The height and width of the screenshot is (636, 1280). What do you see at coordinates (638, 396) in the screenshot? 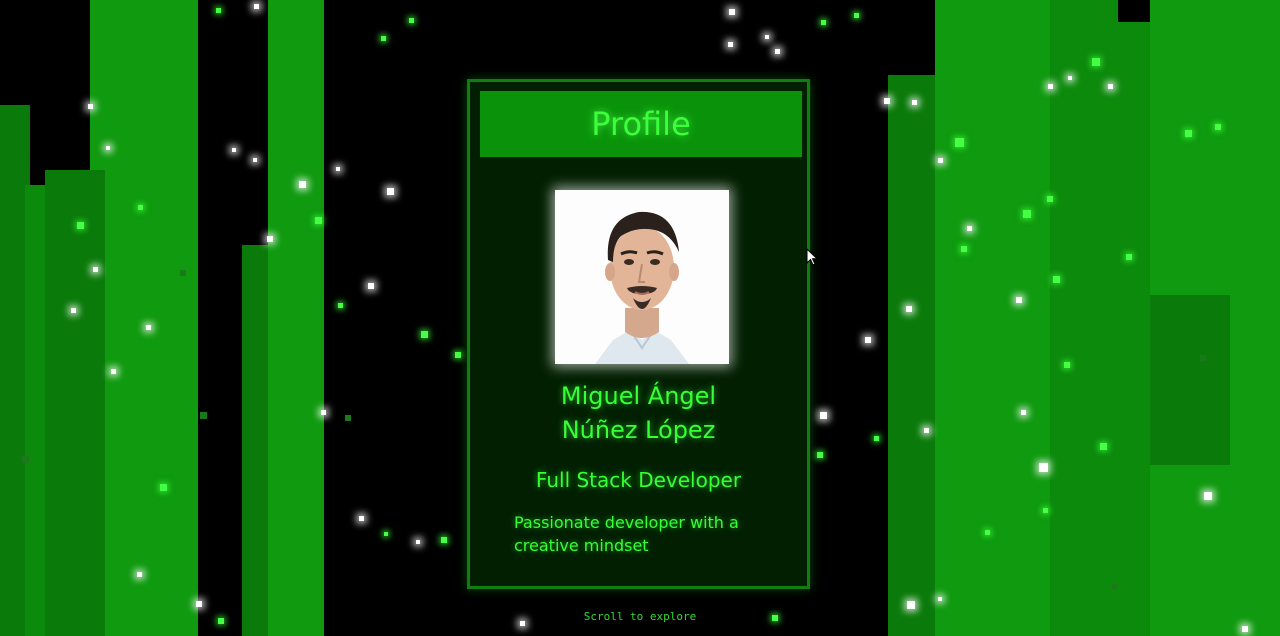
I see `profile-name-line1: Miguel Ángel` at bounding box center [638, 396].